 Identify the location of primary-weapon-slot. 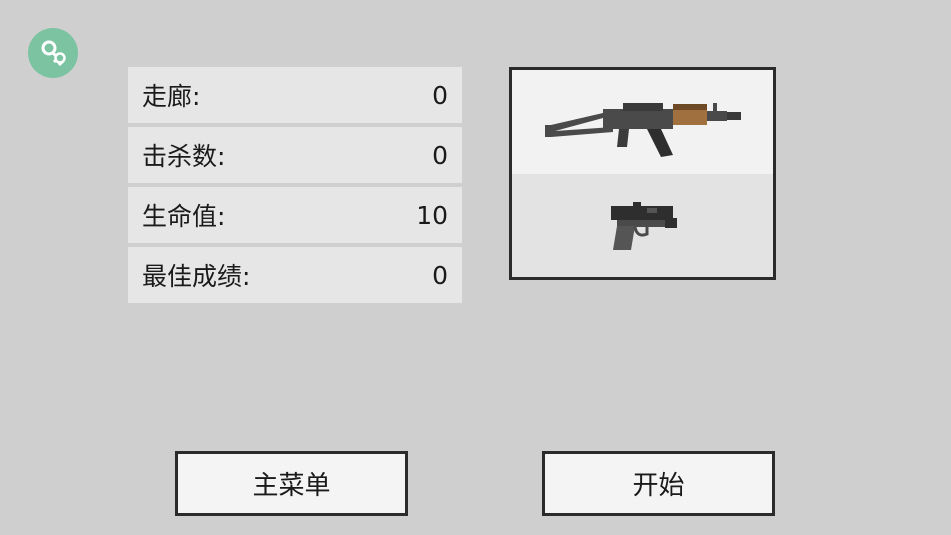
(642, 122).